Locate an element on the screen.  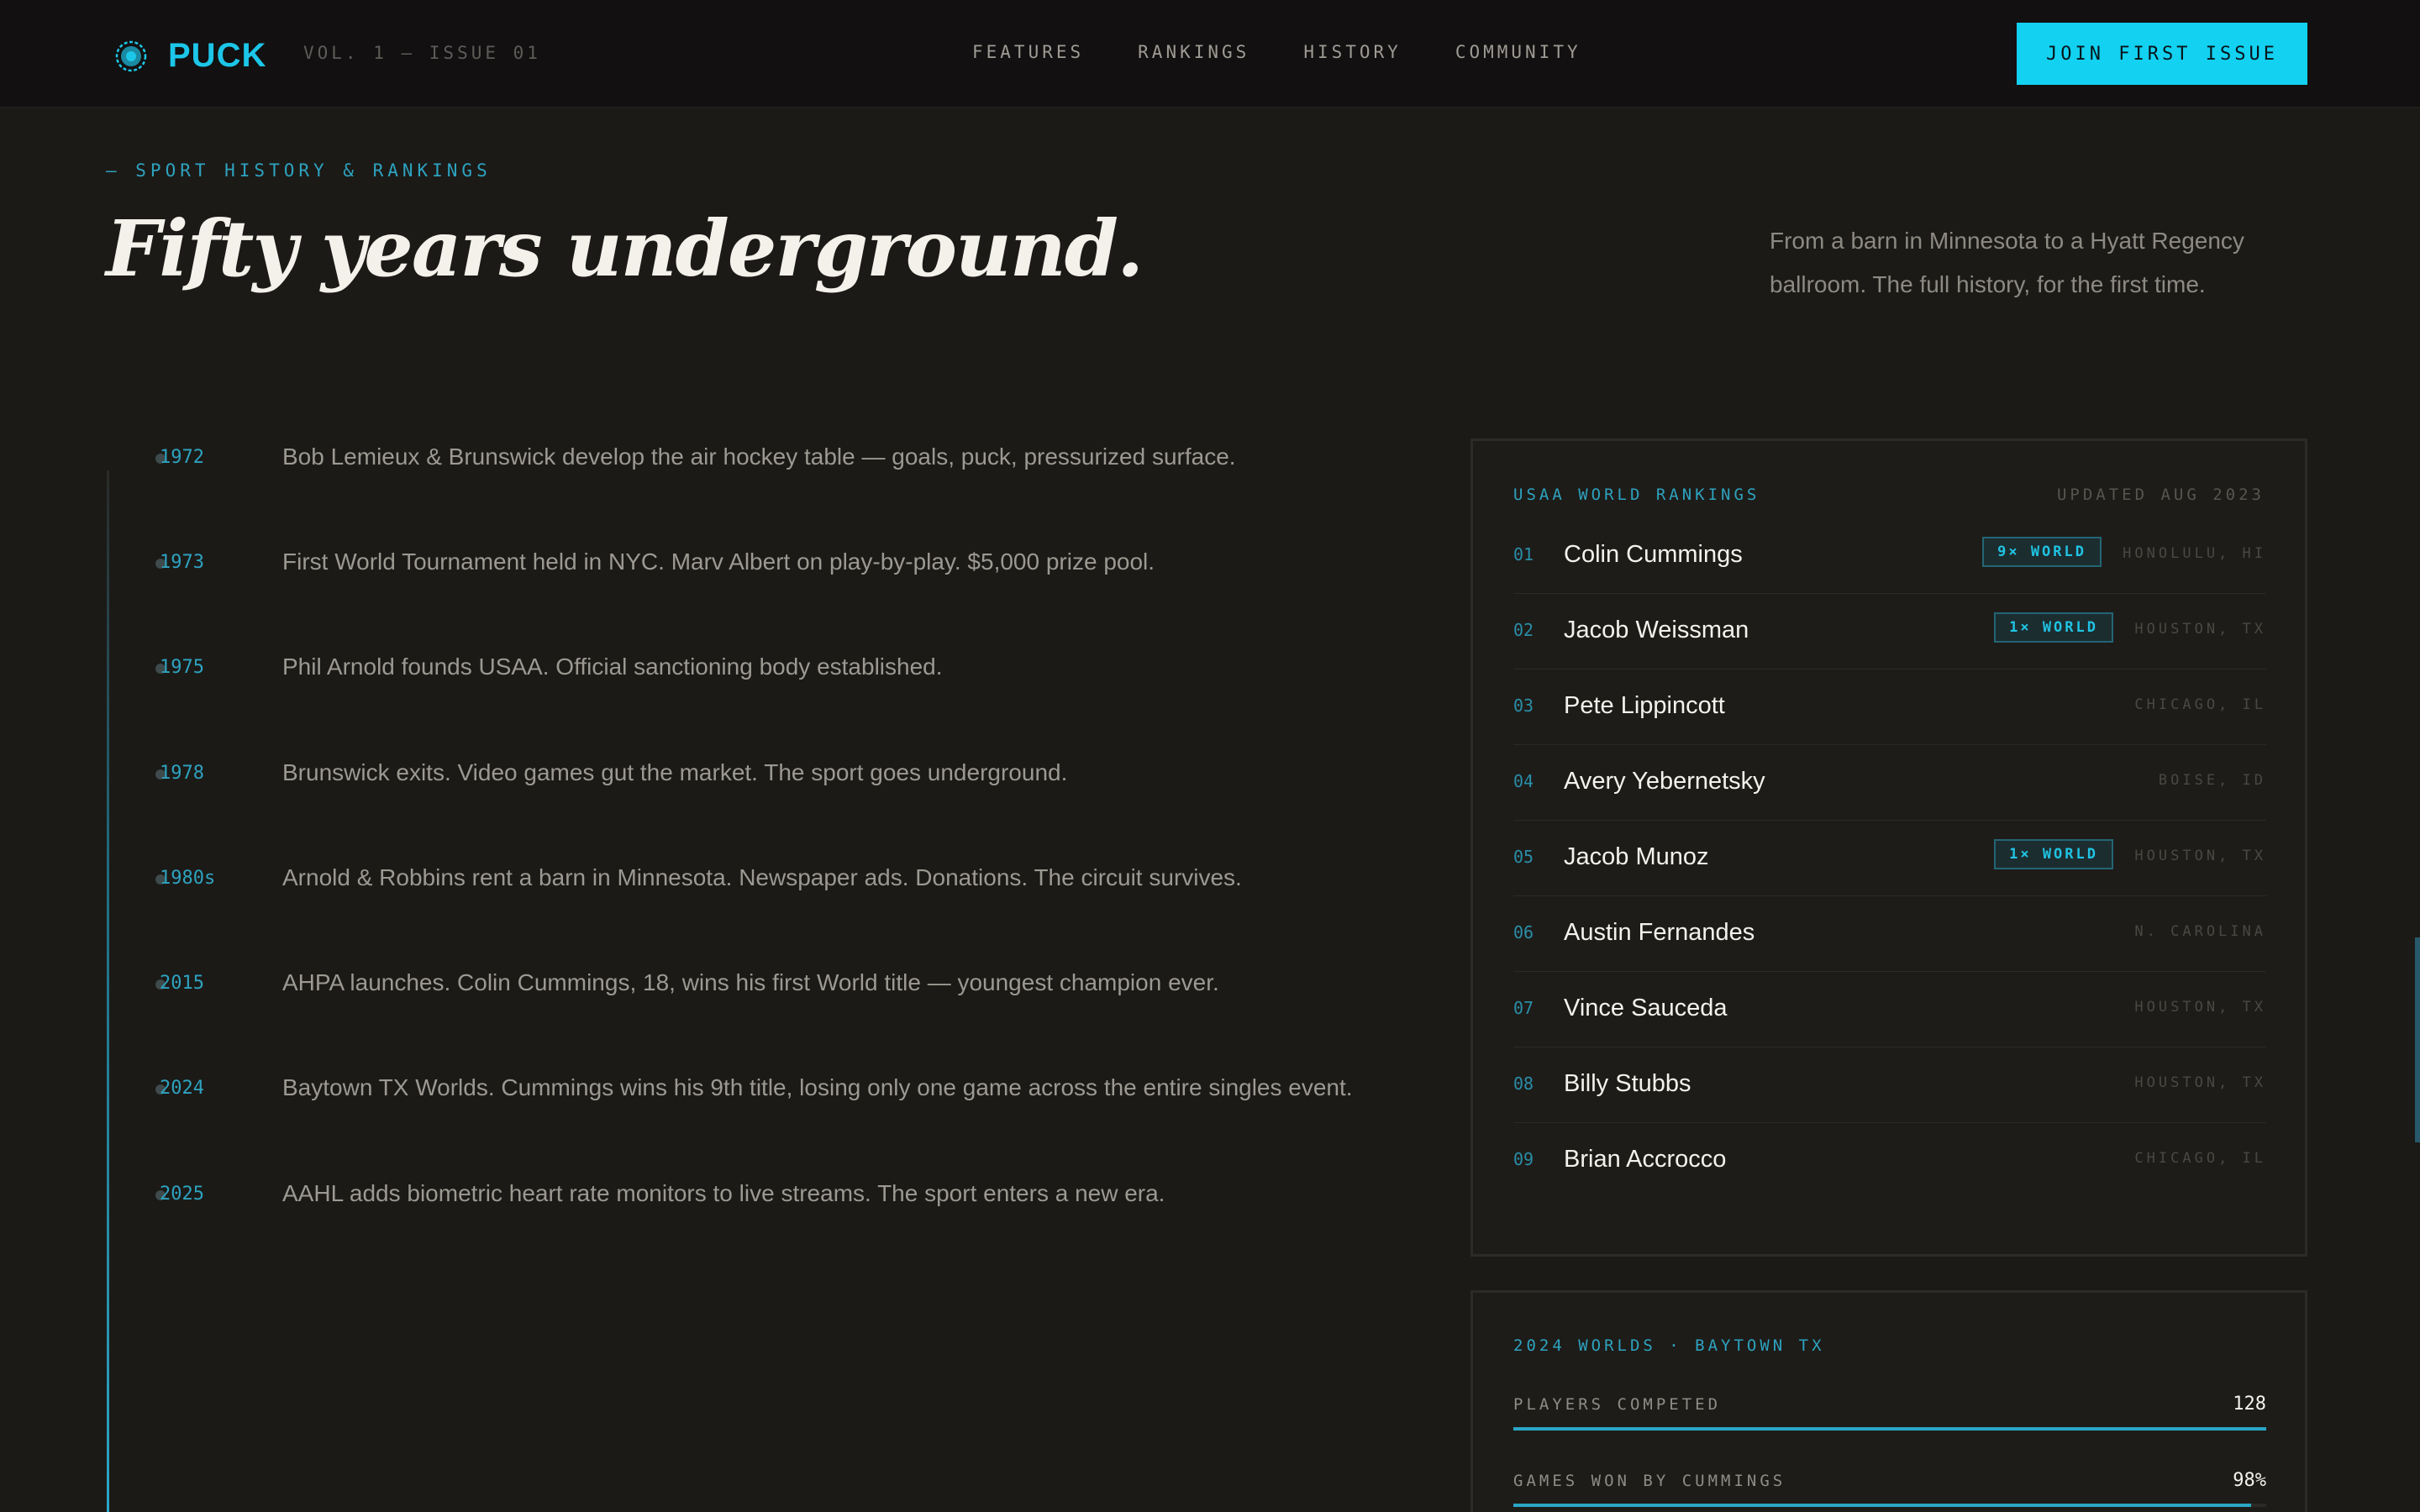
nav-community: COMMUNITY is located at coordinates (1518, 52).